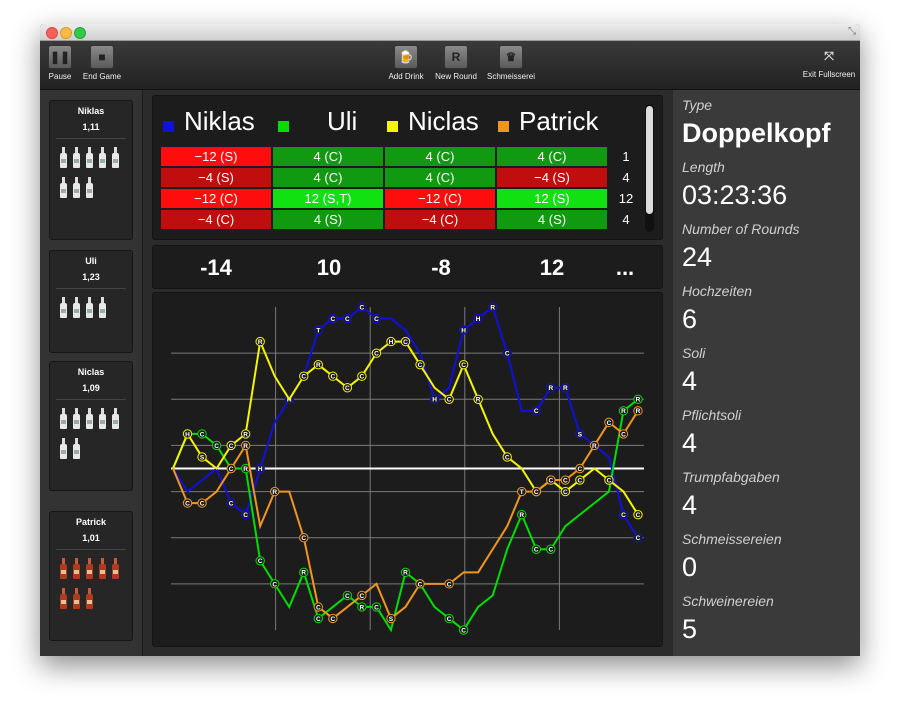  I want to click on score-cell: 12 (S,T), so click(328, 198).